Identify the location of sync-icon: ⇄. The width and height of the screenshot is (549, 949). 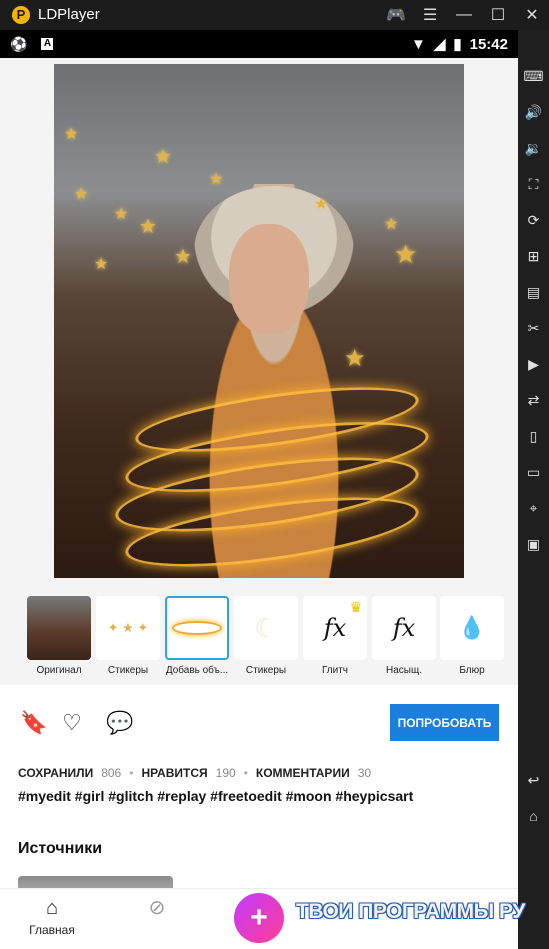
(533, 400).